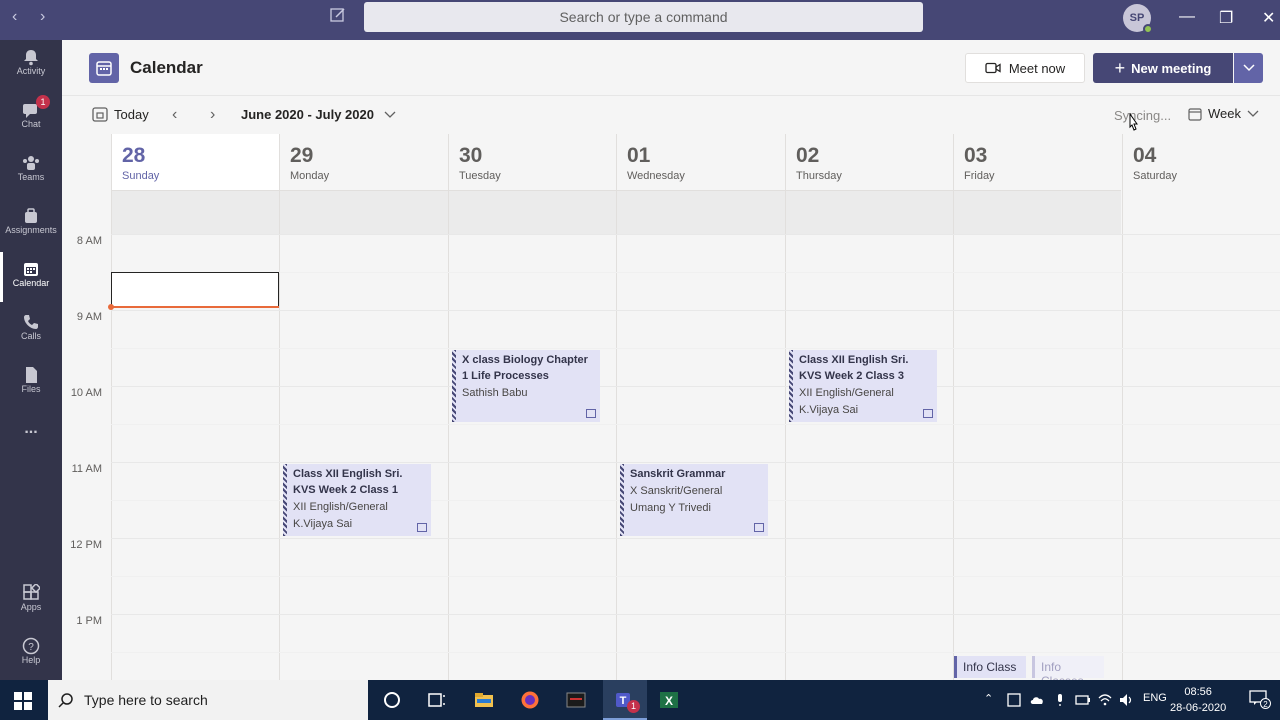 The width and height of the screenshot is (1280, 720). What do you see at coordinates (208, 700) in the screenshot?
I see `taskbar-search-input: Type here to search` at bounding box center [208, 700].